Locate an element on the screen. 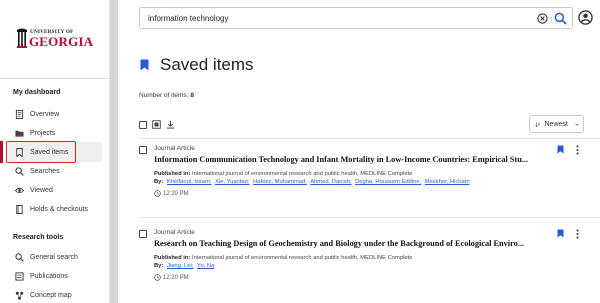  sort-icon is located at coordinates (538, 124).